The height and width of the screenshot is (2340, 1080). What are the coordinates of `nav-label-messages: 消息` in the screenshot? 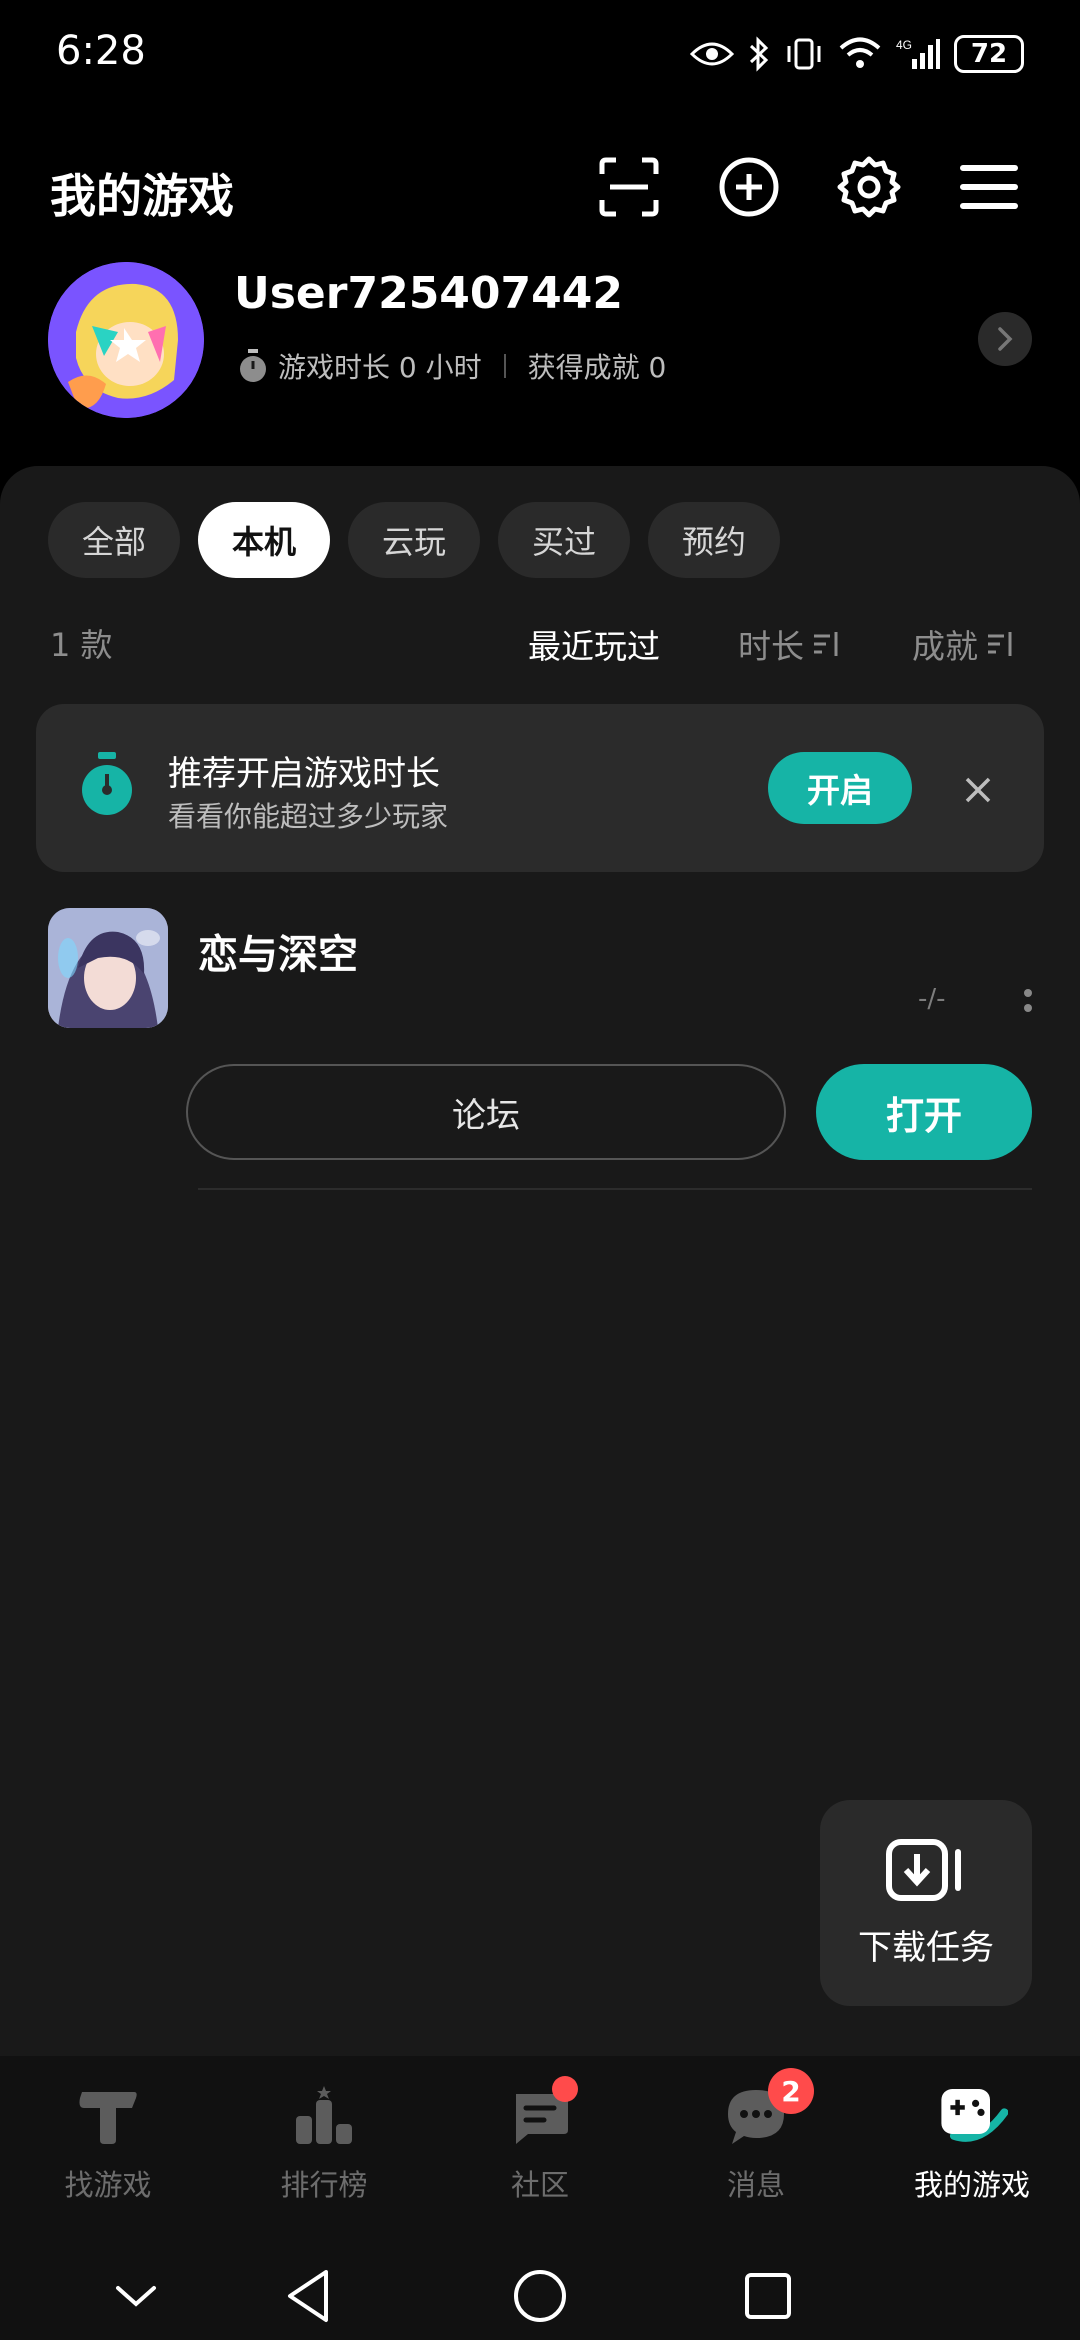 It's located at (755, 2185).